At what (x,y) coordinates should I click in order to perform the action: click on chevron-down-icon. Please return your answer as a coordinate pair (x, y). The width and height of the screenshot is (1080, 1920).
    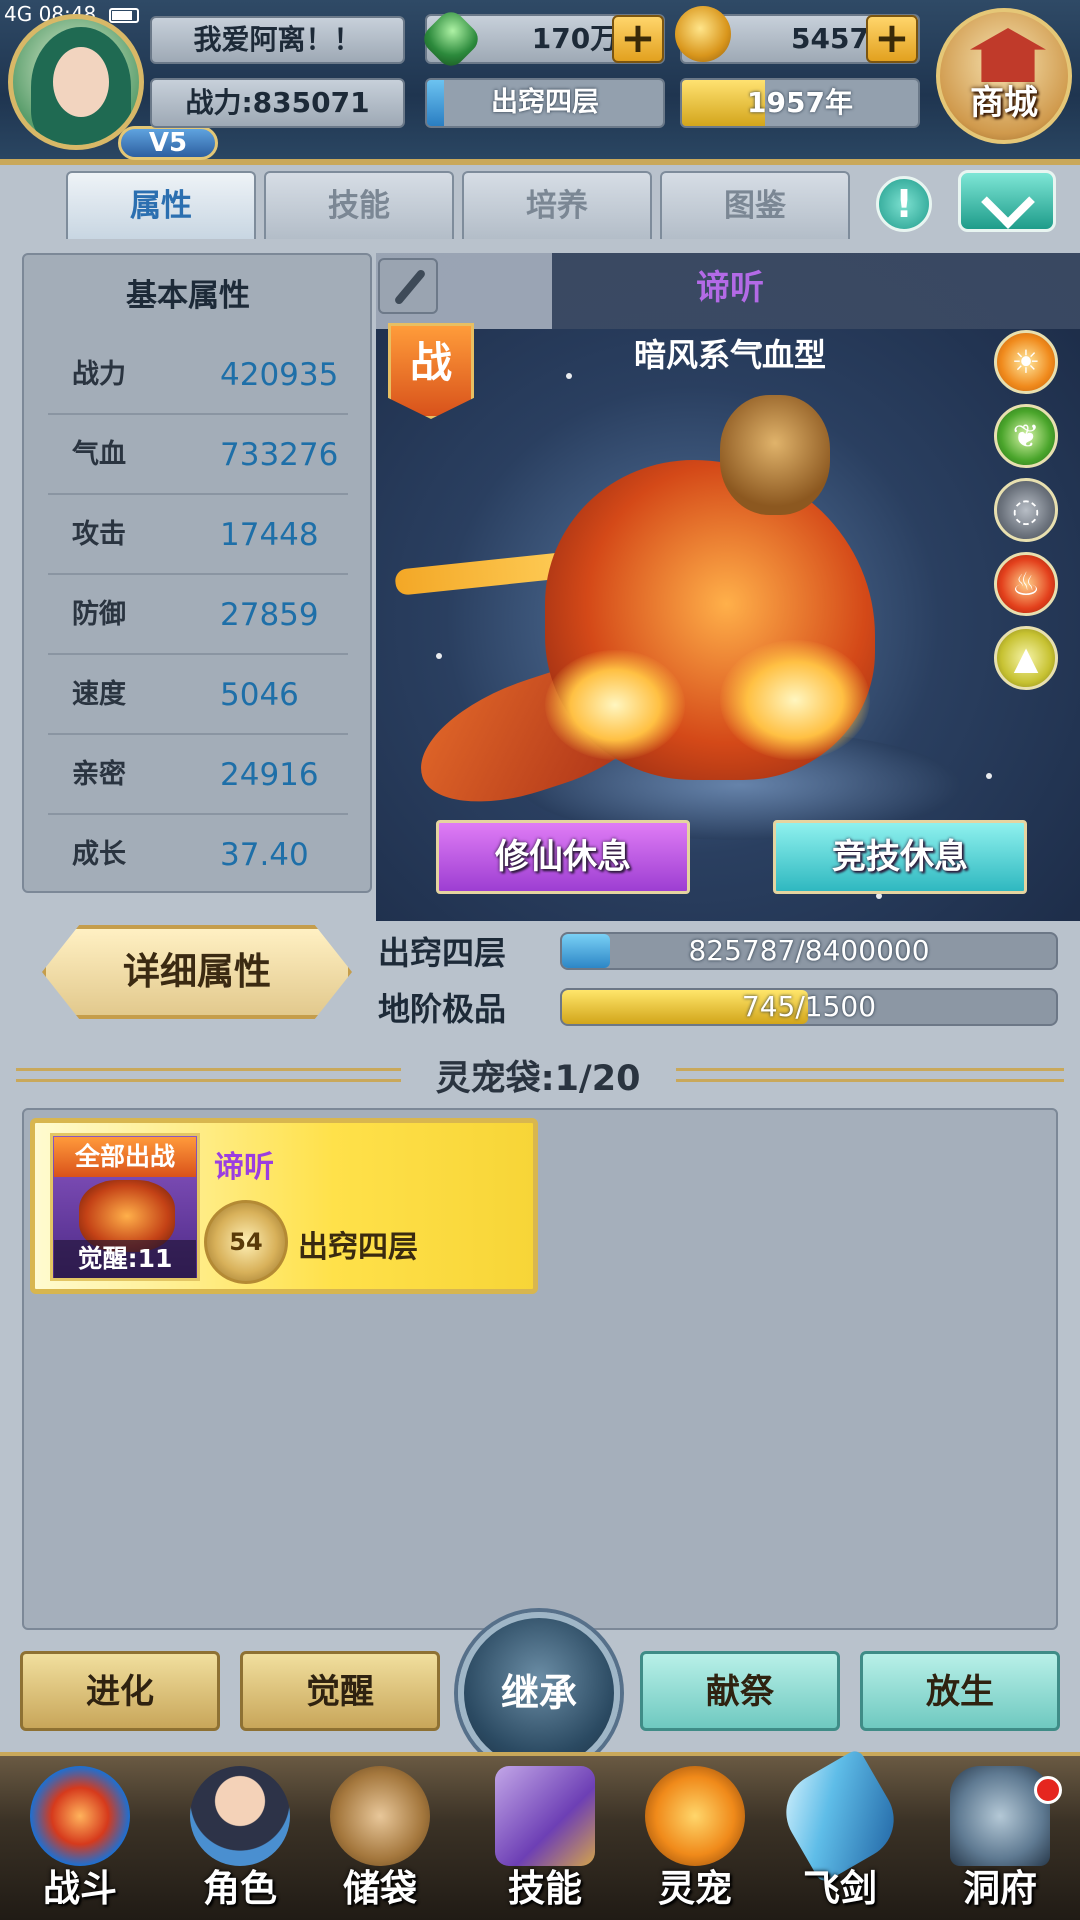
    Looking at the image, I should click on (1007, 201).